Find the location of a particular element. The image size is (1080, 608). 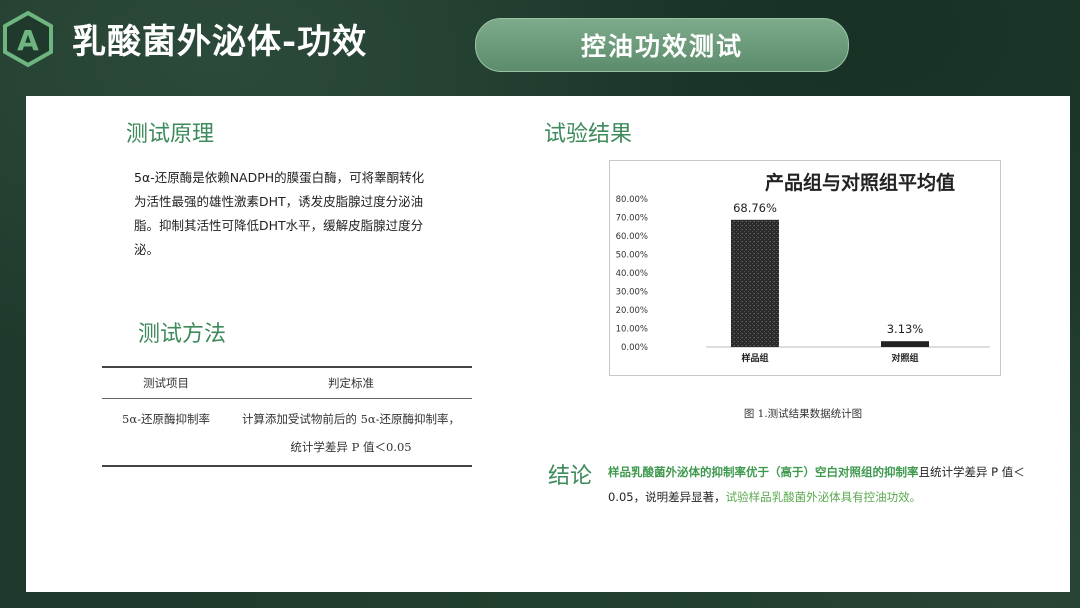

brand-logo-icon: A is located at coordinates (28, 39).